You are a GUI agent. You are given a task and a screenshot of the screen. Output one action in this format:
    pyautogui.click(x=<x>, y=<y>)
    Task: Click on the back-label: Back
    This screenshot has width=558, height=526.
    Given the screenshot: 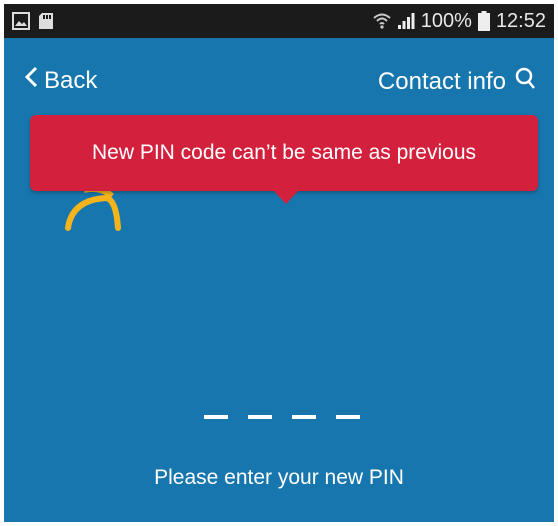 What is the action you would take?
    pyautogui.click(x=71, y=80)
    